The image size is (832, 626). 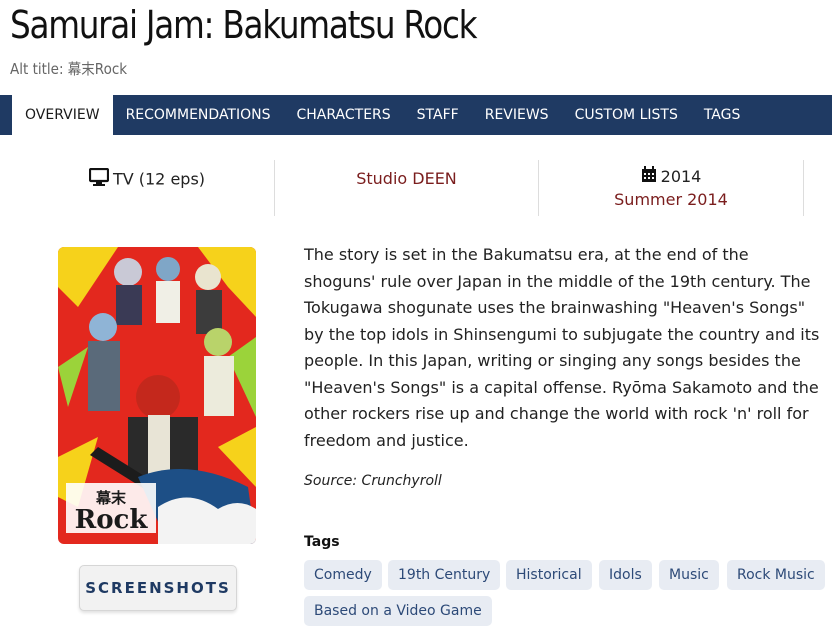 What do you see at coordinates (398, 611) in the screenshot?
I see `tag-based-on-a-video-game: Based on a Video Game` at bounding box center [398, 611].